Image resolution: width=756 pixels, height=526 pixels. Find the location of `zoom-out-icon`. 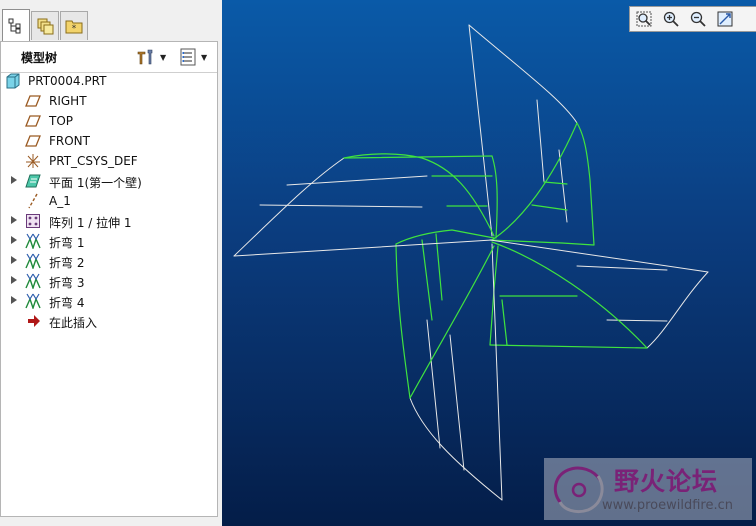

zoom-out-icon is located at coordinates (698, 19).